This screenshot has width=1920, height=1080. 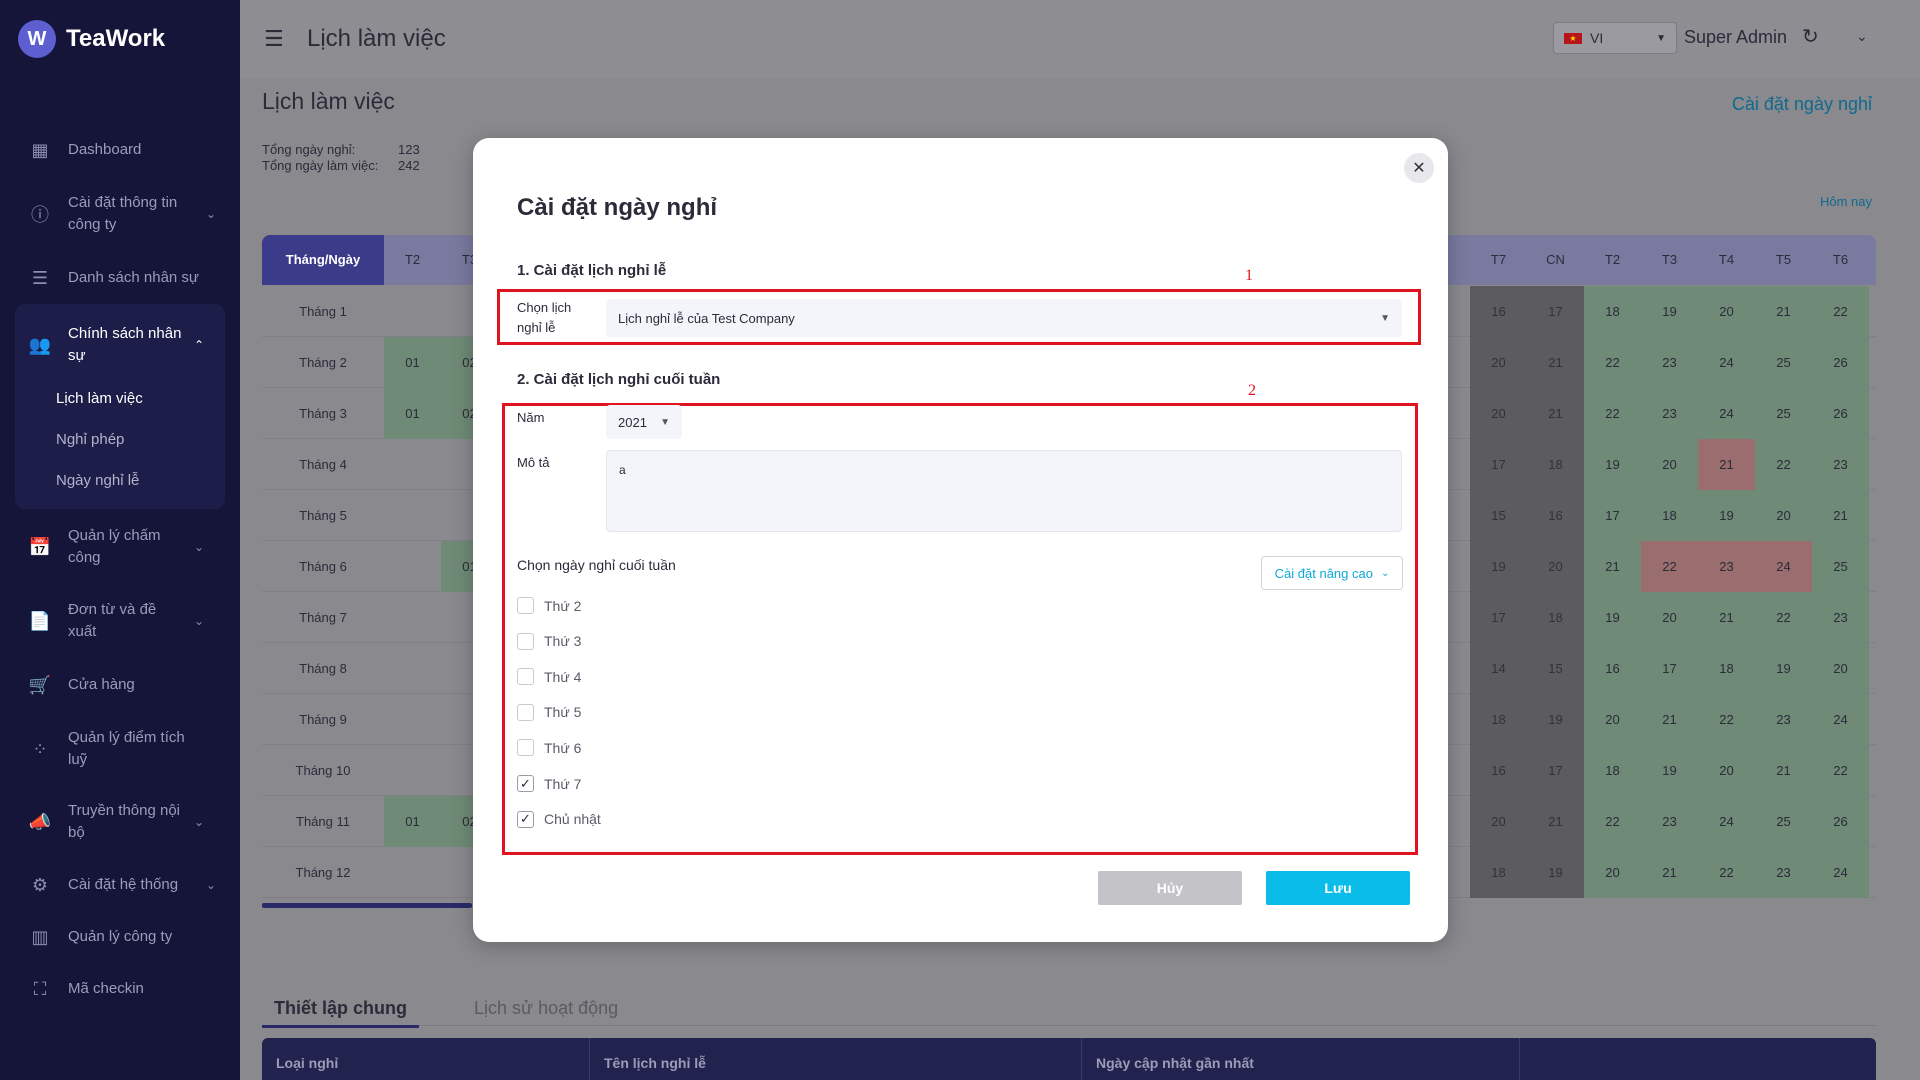 What do you see at coordinates (1332, 573) in the screenshot?
I see `advanced-settings-button: Cài đặt nâng cao ⌄` at bounding box center [1332, 573].